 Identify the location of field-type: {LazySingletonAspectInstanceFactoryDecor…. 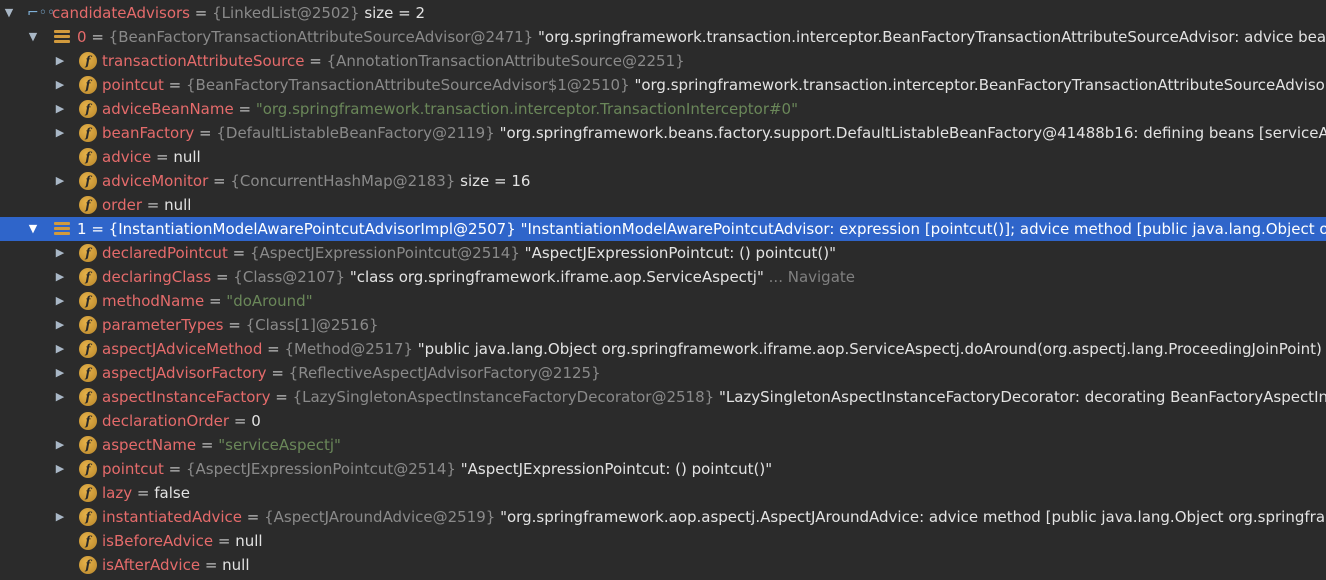
(503, 397).